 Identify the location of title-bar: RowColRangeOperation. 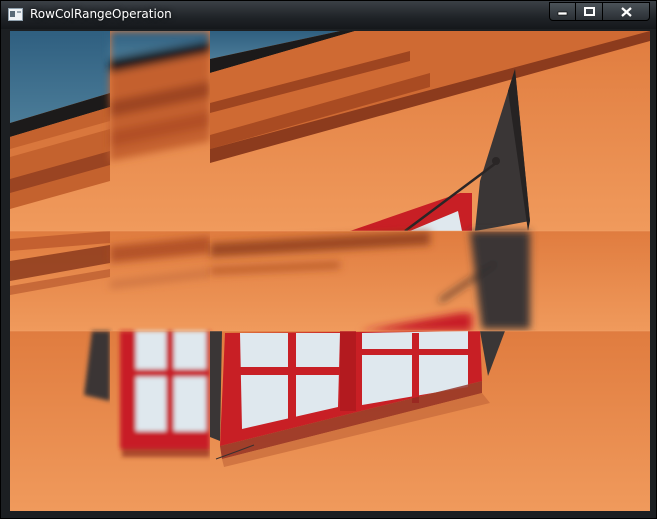
(328, 15).